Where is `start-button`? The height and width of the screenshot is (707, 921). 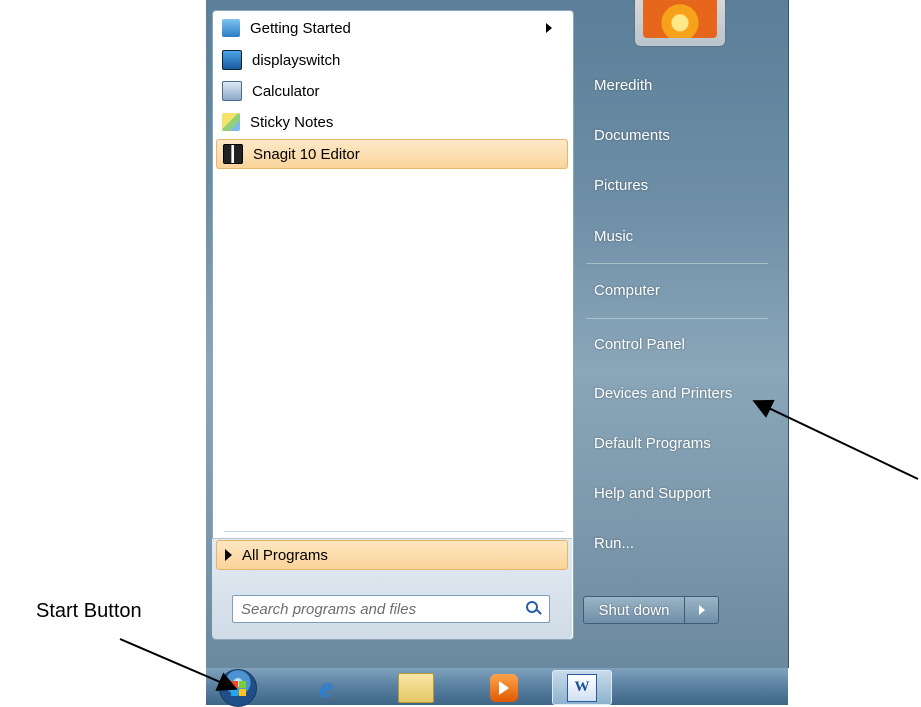
start-button is located at coordinates (238, 687).